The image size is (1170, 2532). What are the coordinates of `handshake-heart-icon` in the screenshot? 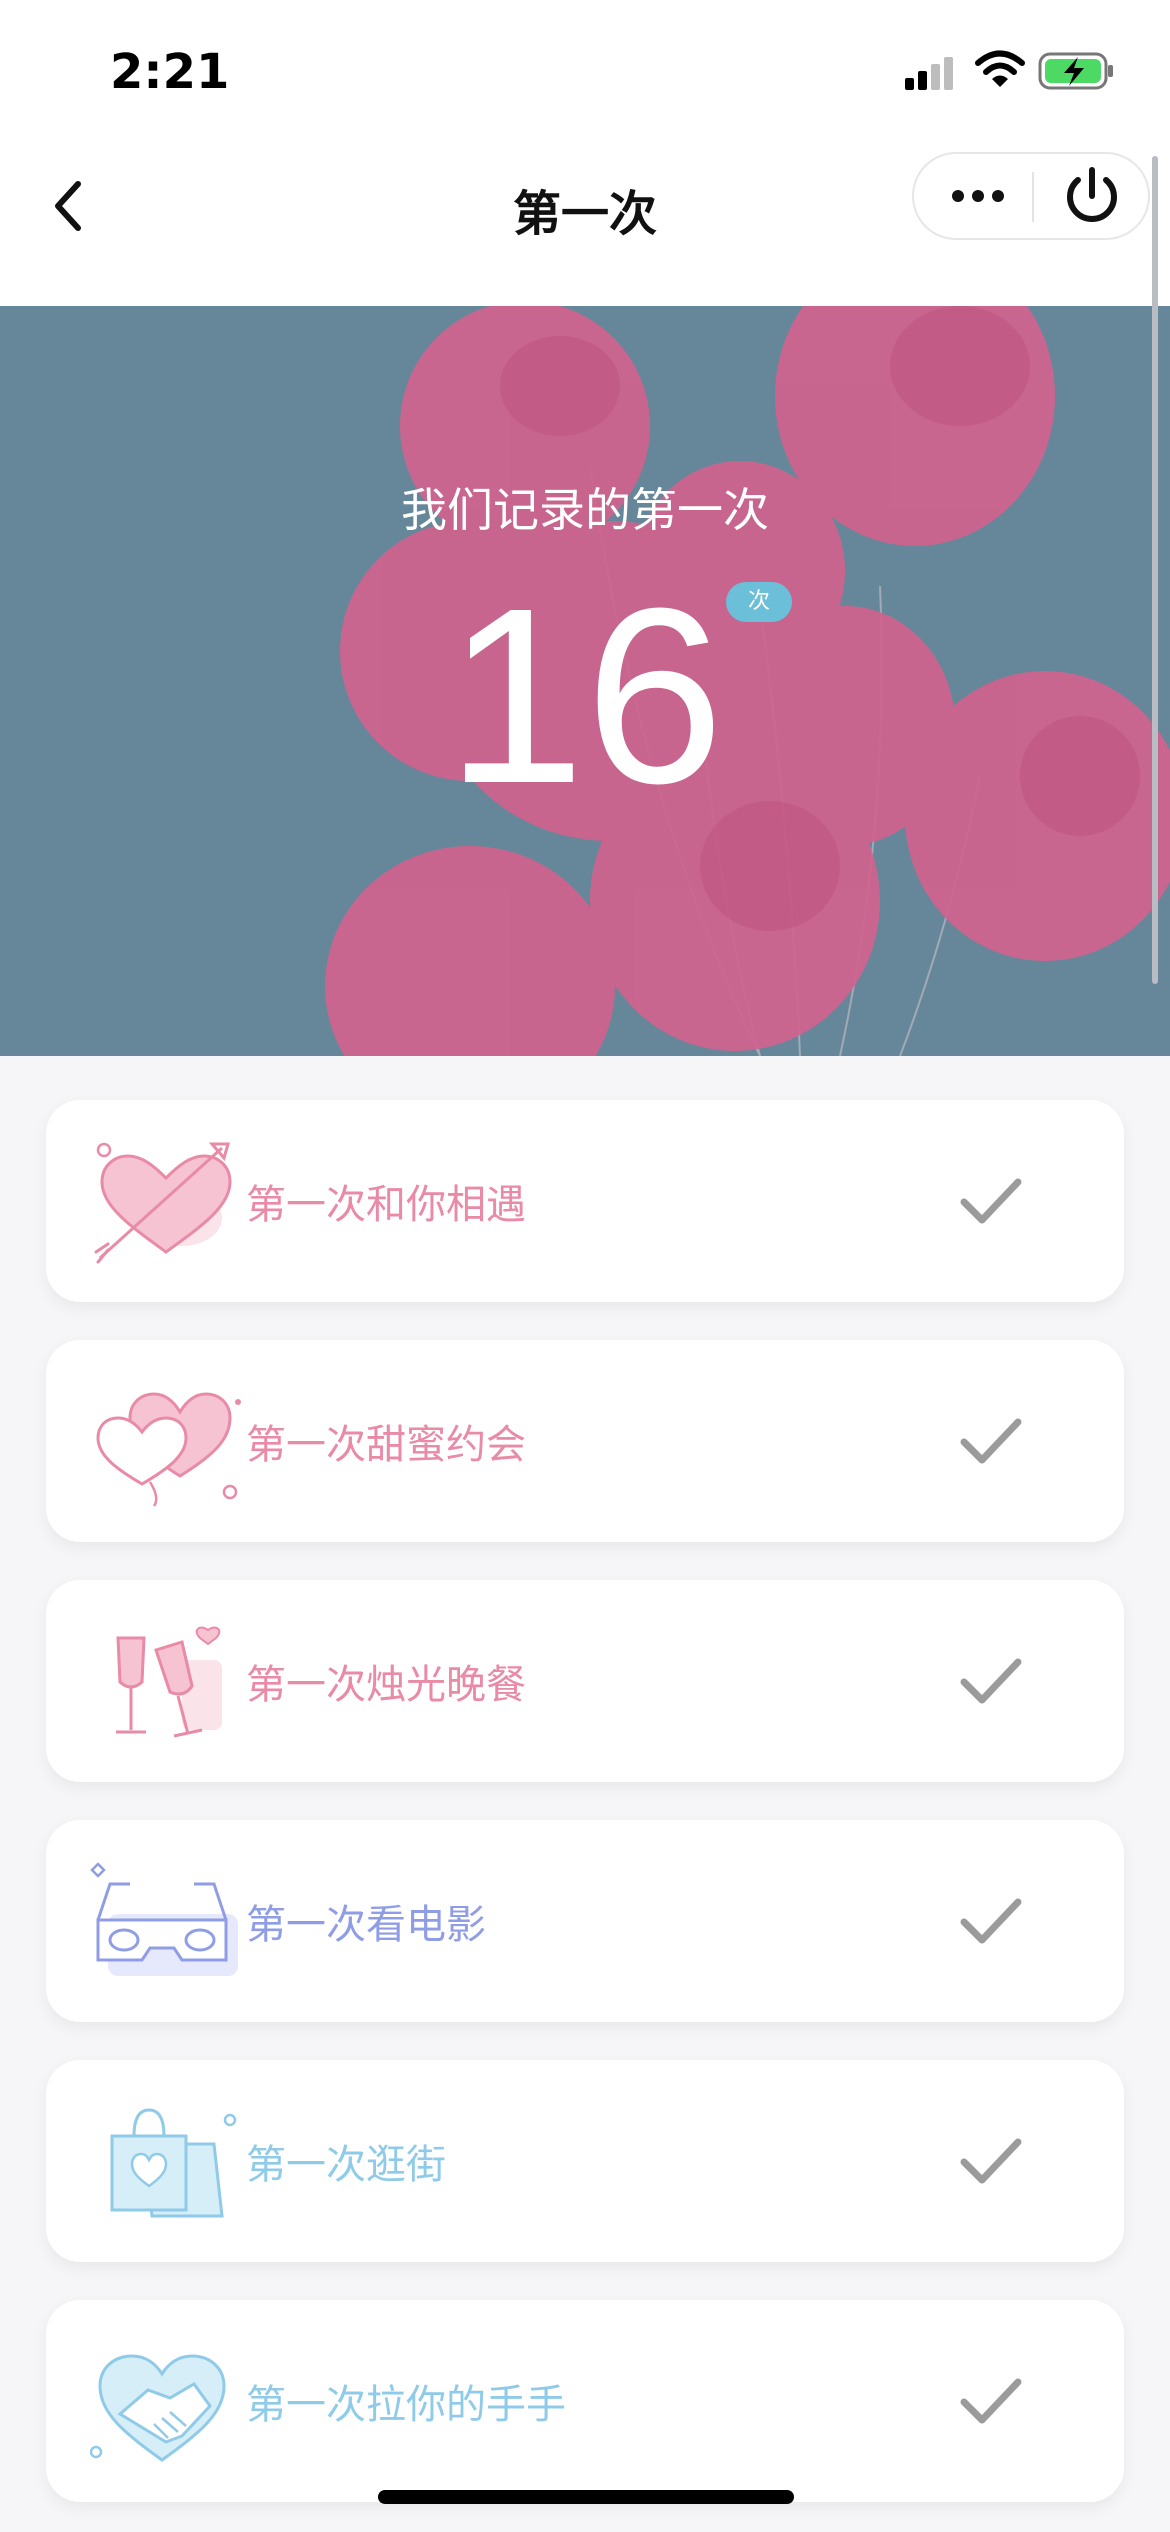 It's located at (158, 2408).